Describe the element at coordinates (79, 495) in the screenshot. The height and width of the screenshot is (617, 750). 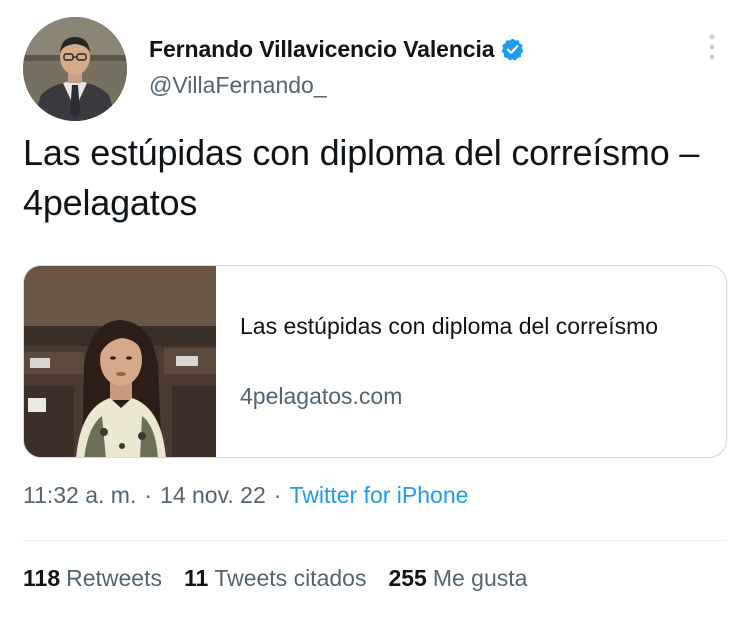
I see `tweet-time: 11:32 a. m.` at that location.